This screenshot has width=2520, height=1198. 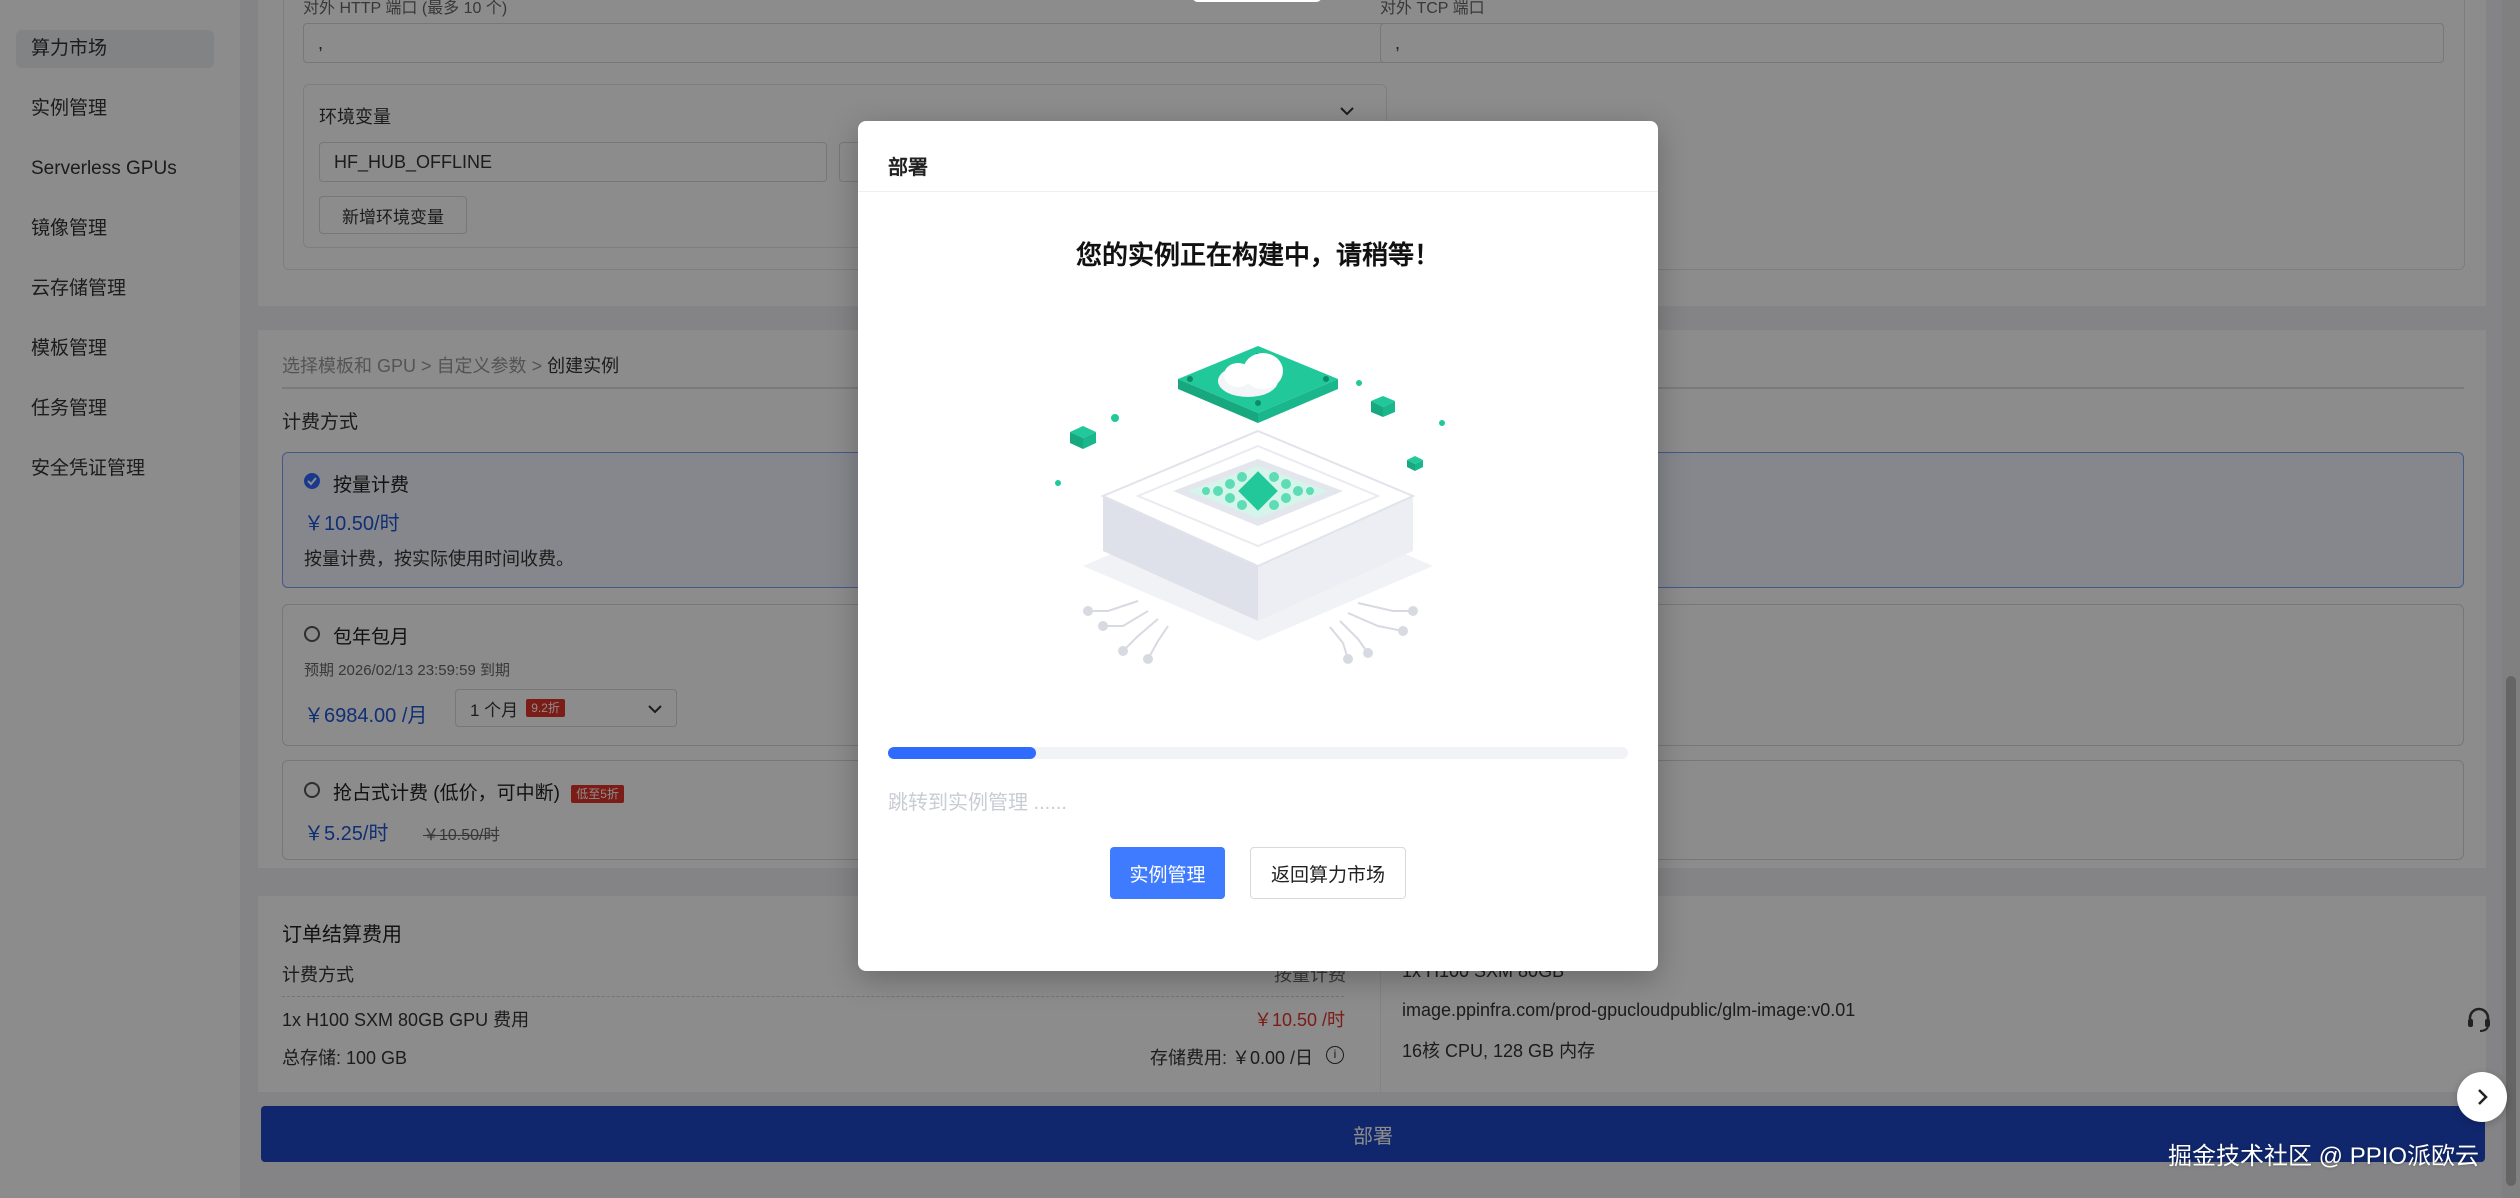 I want to click on headset-icon, so click(x=2479, y=1019).